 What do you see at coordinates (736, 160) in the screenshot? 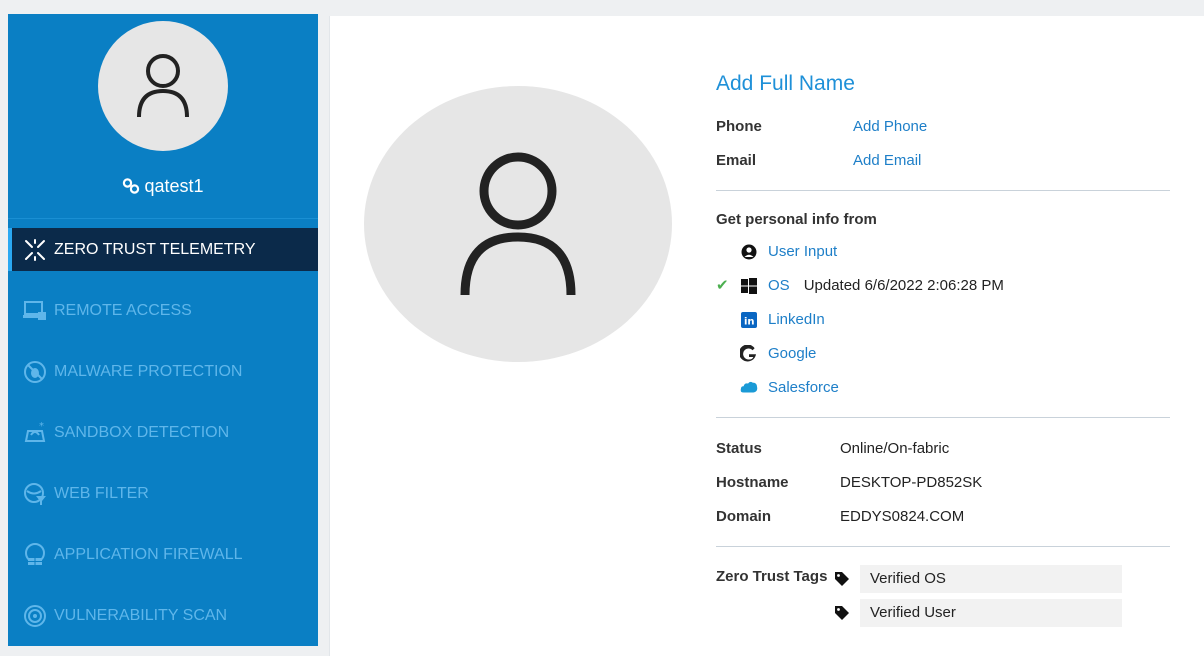
I see `email-label: Email` at bounding box center [736, 160].